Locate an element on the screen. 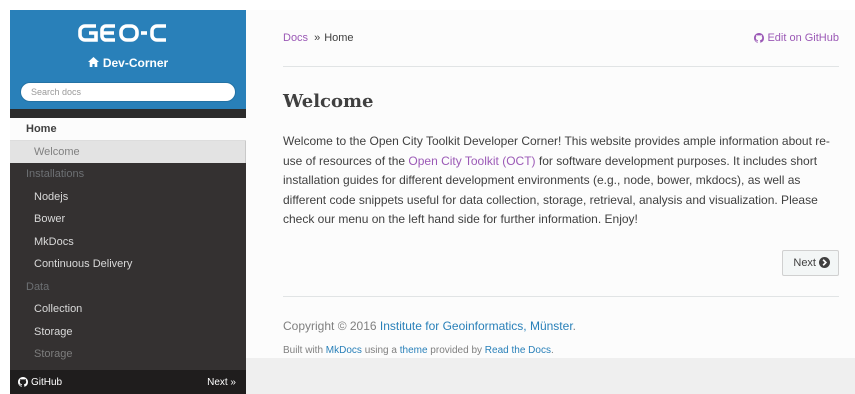 The height and width of the screenshot is (394, 855). edit-on-github-label: Edit on GitHub is located at coordinates (803, 38).